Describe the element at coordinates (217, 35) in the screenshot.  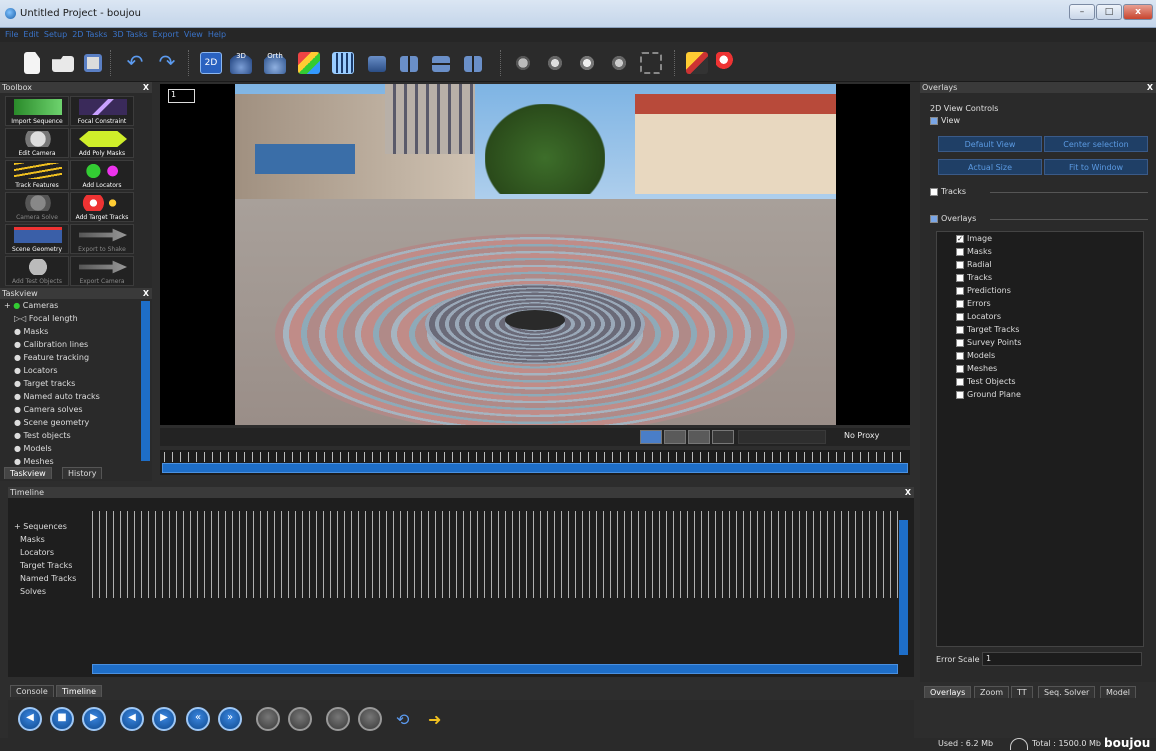
I see `menu-help: Help` at that location.